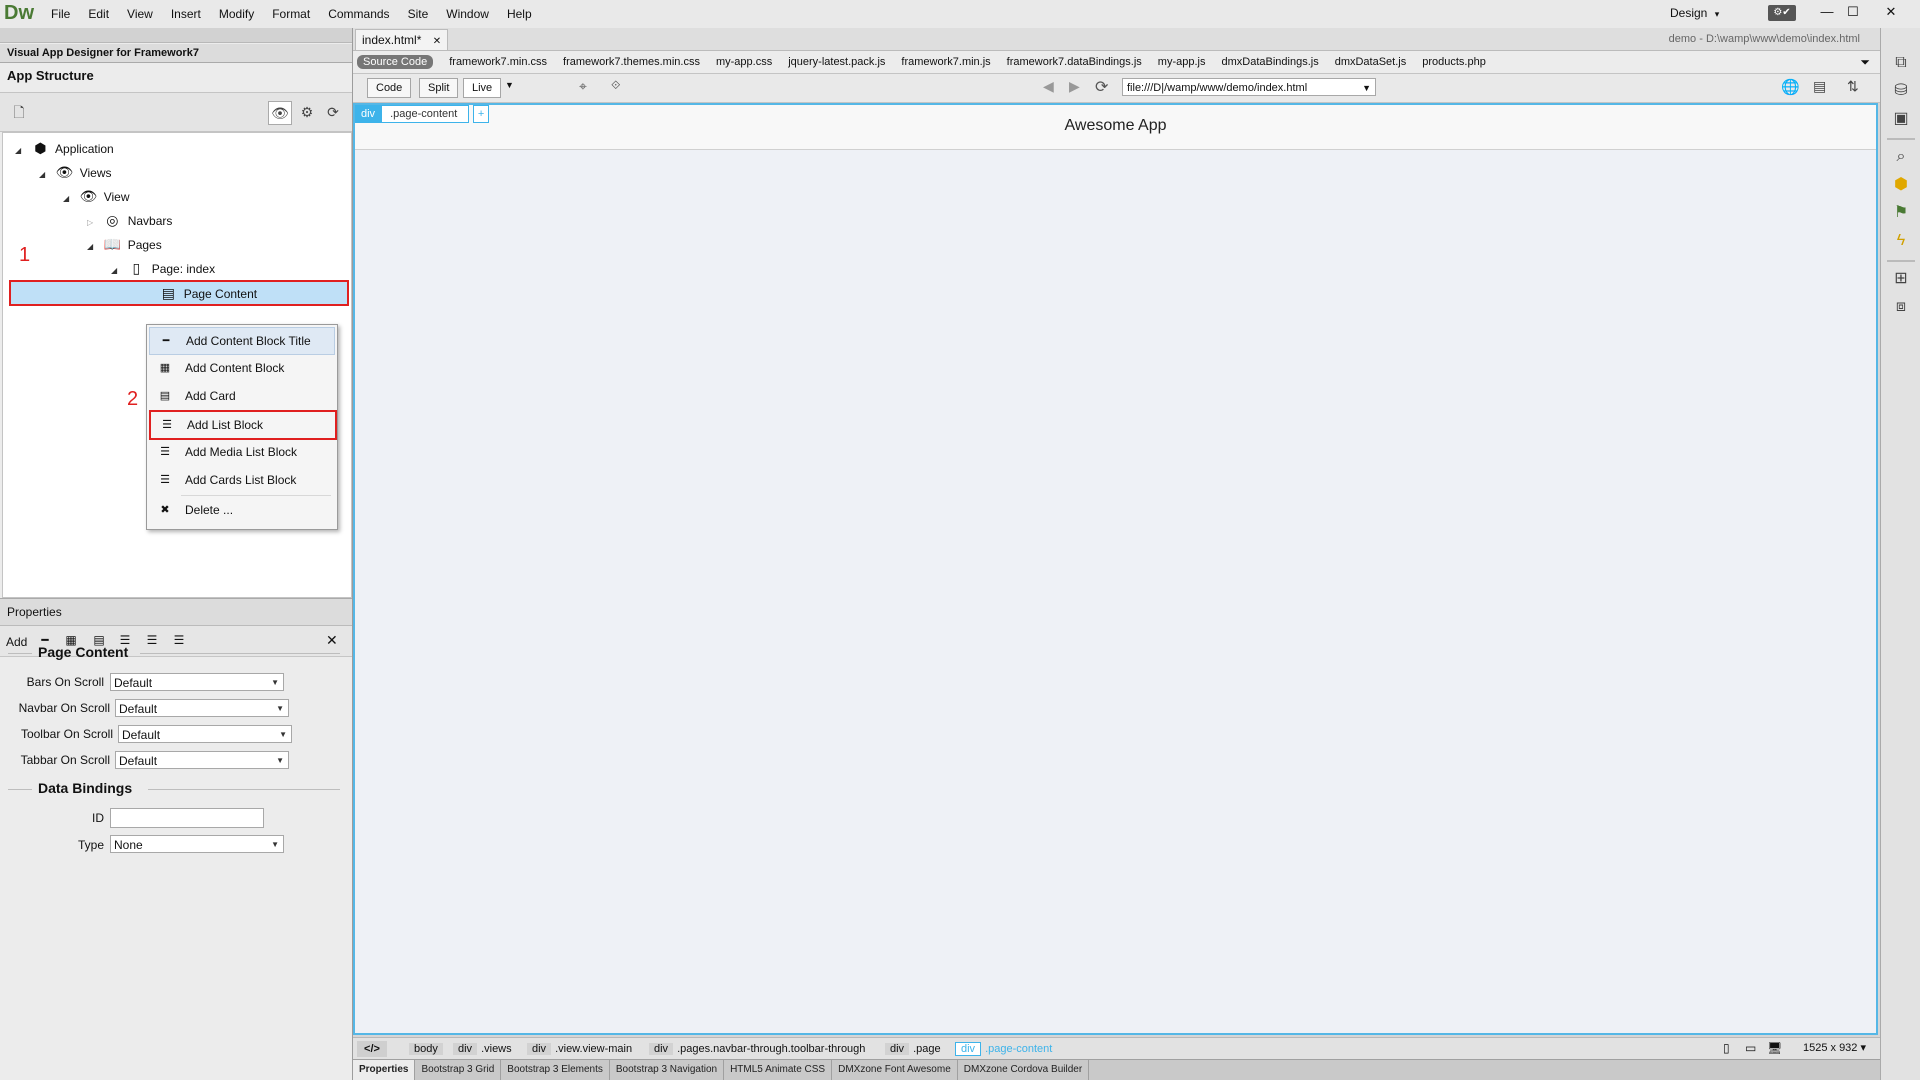 This screenshot has width=1920, height=1080. Describe the element at coordinates (96, 196) in the screenshot. I see `tree-node-view: ◢ 👁 View` at that location.